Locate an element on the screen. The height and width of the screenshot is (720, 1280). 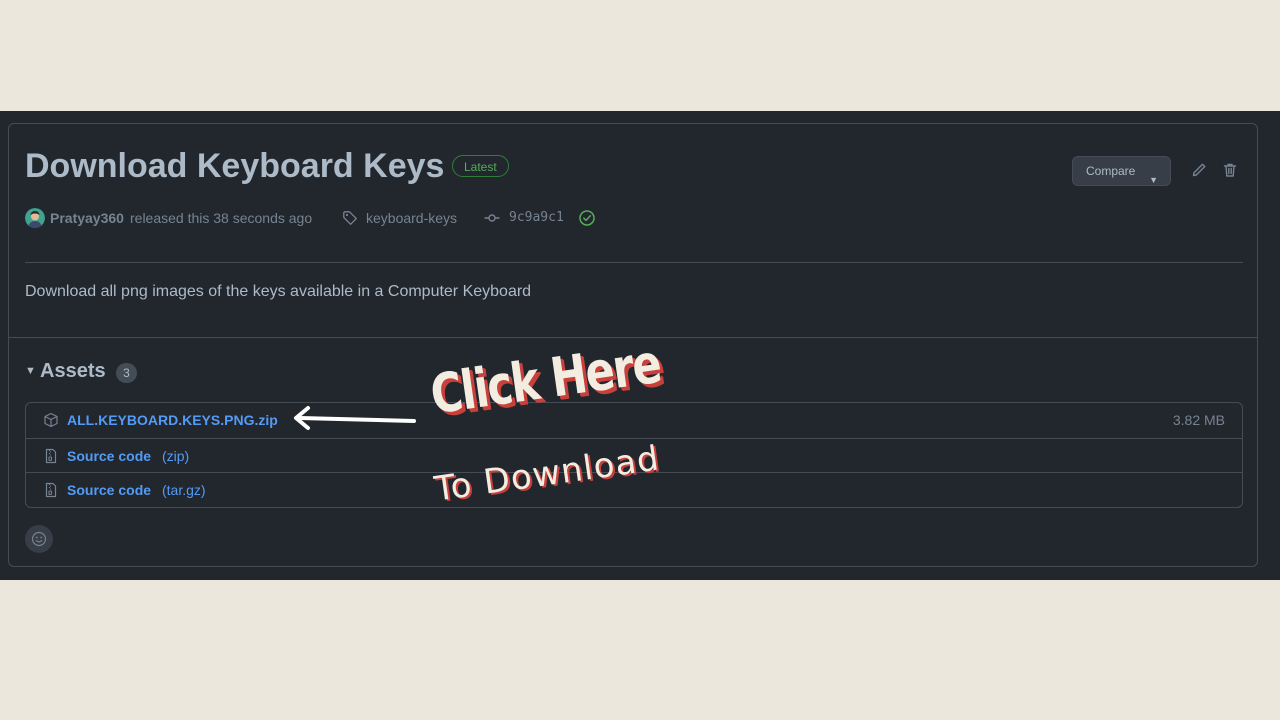
commit-link: 9c9a9c1 is located at coordinates (536, 218).